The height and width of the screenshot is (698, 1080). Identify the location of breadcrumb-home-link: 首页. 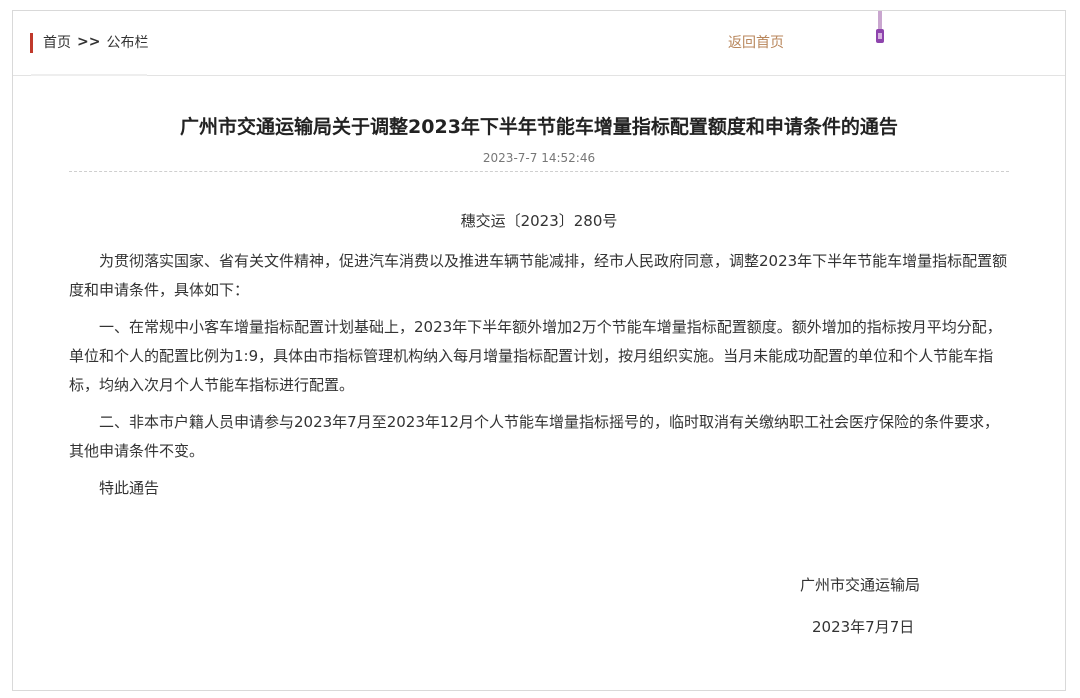
(57, 42).